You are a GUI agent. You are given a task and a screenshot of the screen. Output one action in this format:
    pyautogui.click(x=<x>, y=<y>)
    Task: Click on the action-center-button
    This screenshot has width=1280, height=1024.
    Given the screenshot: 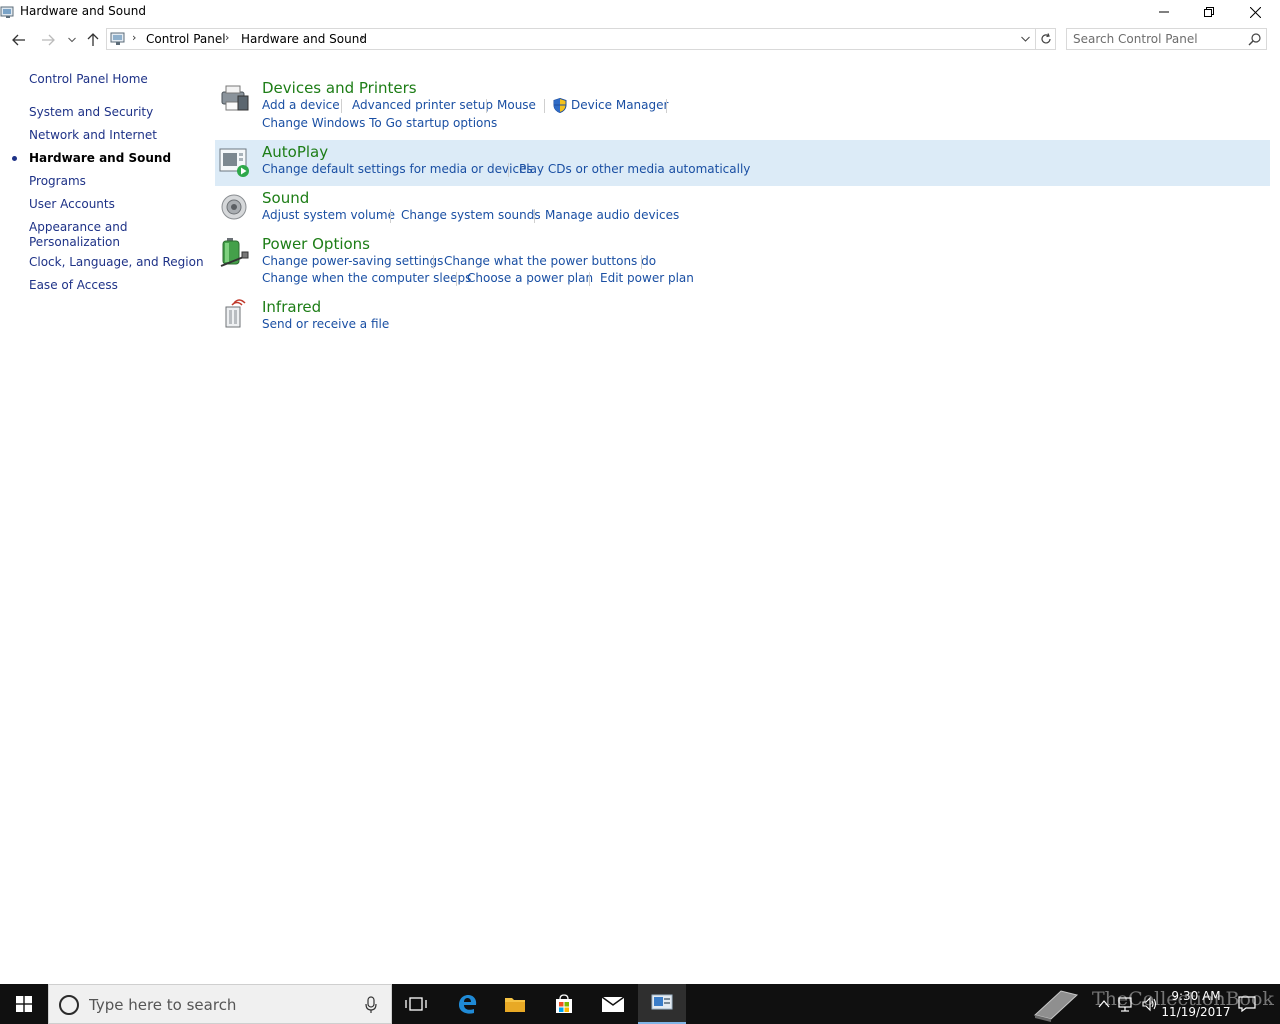 What is the action you would take?
    pyautogui.click(x=1247, y=1004)
    